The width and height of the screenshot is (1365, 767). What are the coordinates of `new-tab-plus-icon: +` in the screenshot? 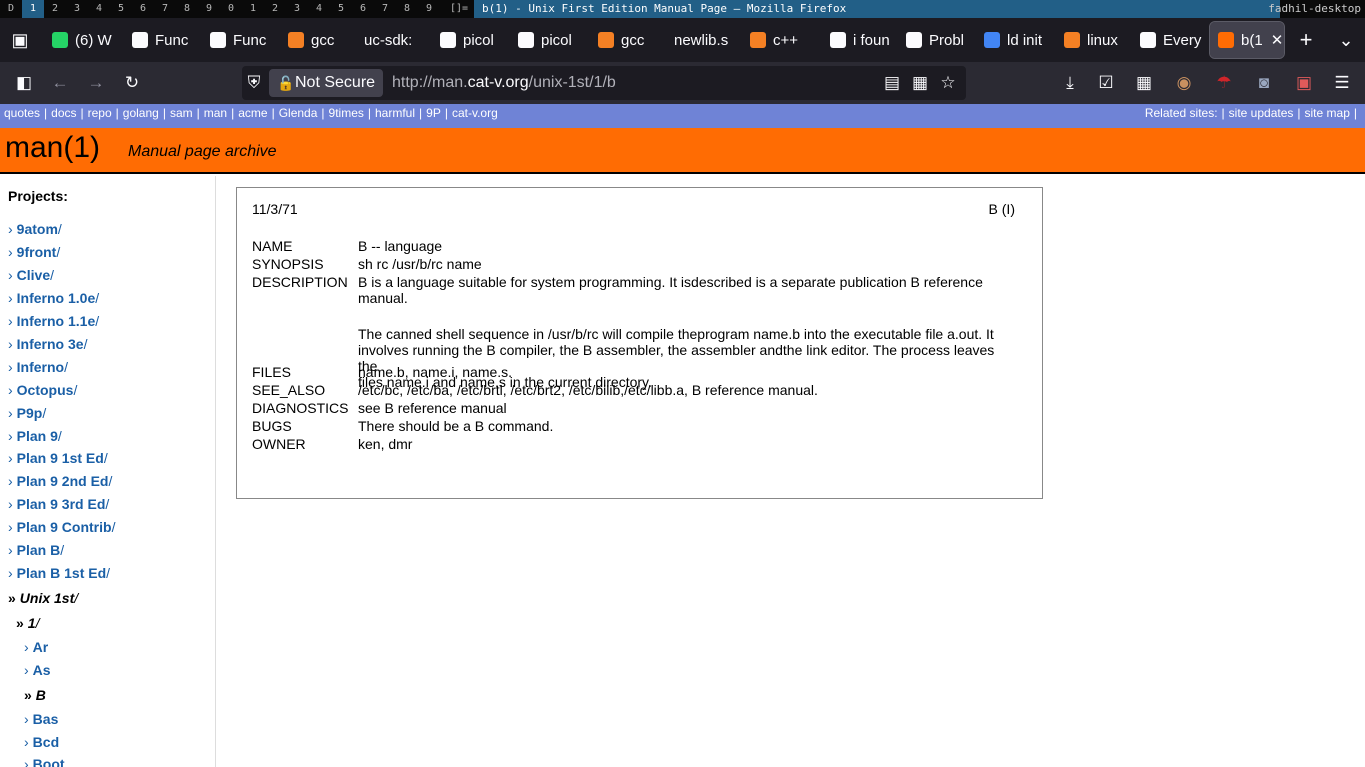 It's located at (1306, 40).